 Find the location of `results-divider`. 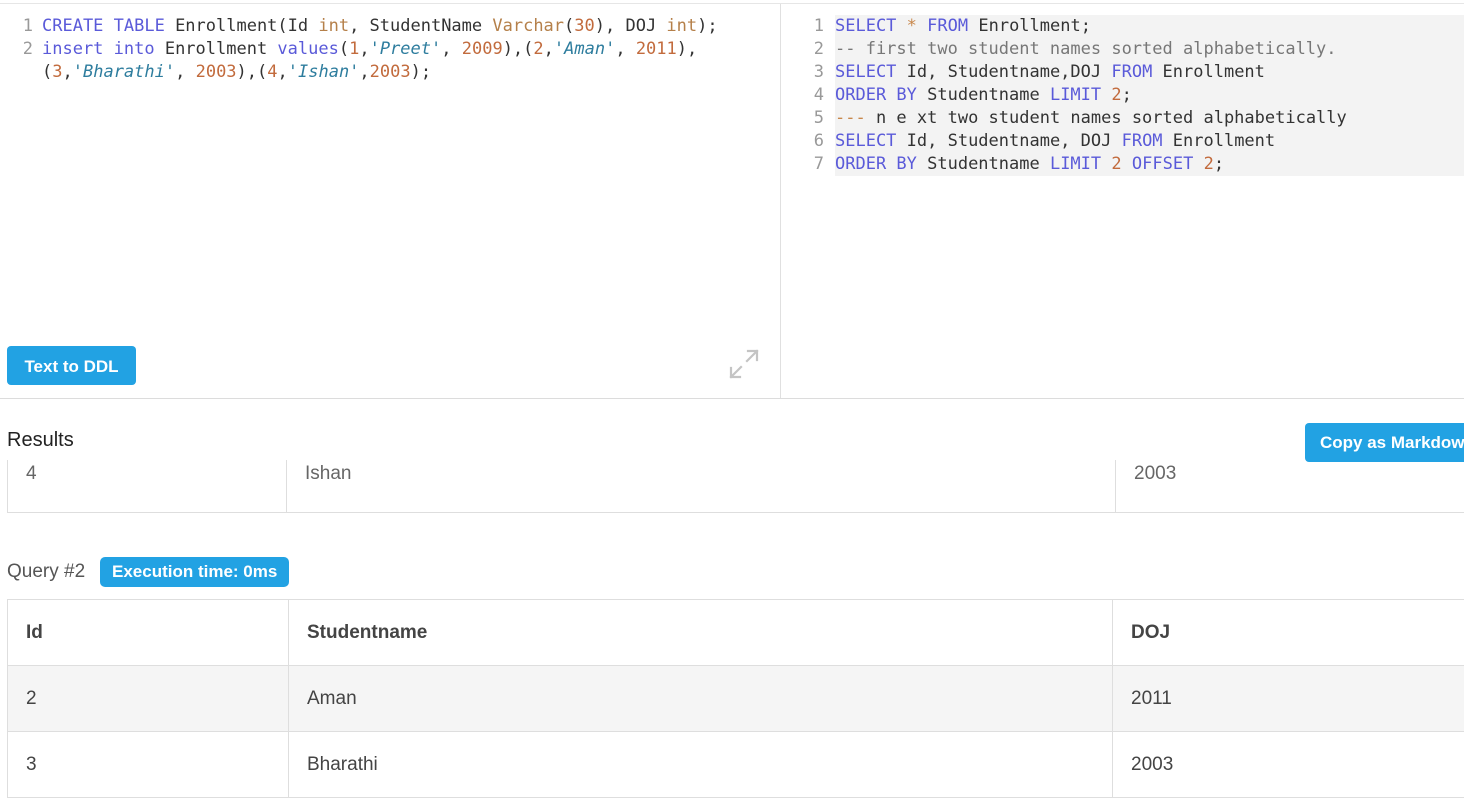

results-divider is located at coordinates (732, 398).